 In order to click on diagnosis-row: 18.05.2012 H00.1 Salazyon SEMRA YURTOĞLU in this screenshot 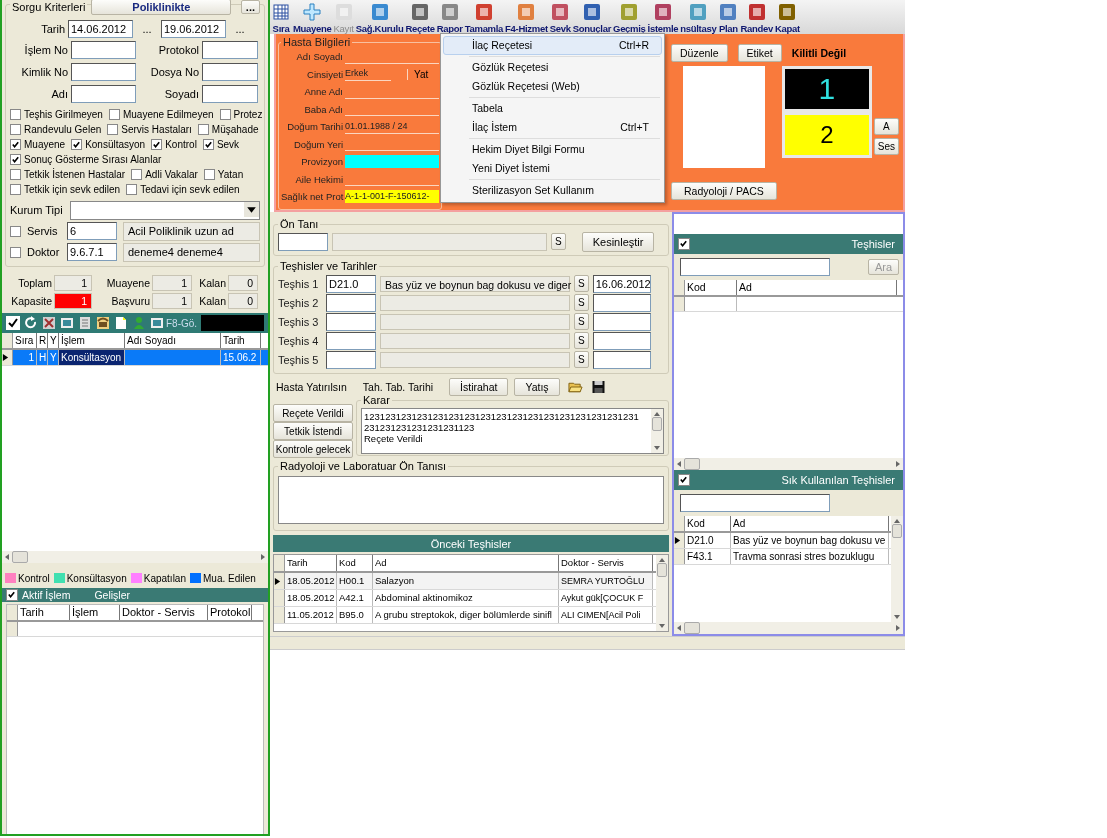, I will do `click(465, 581)`.